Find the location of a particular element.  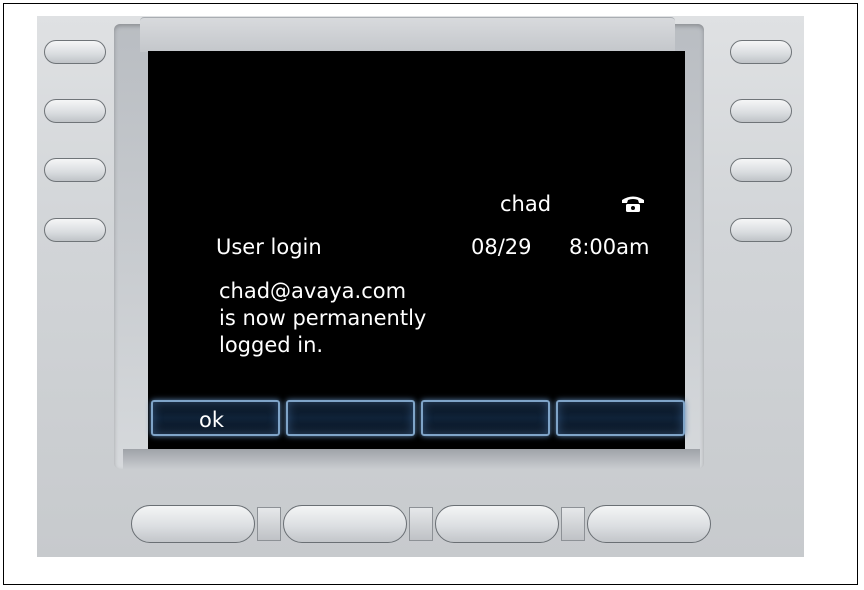

message-line: is now permanently is located at coordinates (323, 318).